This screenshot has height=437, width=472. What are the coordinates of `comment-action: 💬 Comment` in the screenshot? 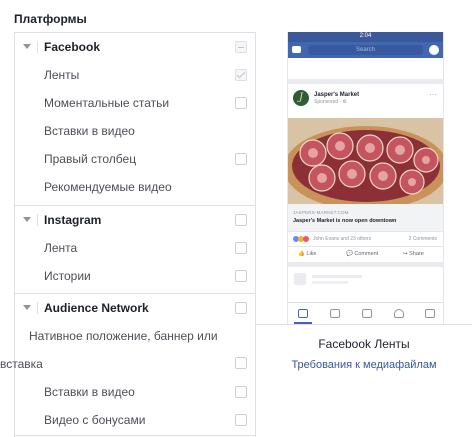 It's located at (362, 254).